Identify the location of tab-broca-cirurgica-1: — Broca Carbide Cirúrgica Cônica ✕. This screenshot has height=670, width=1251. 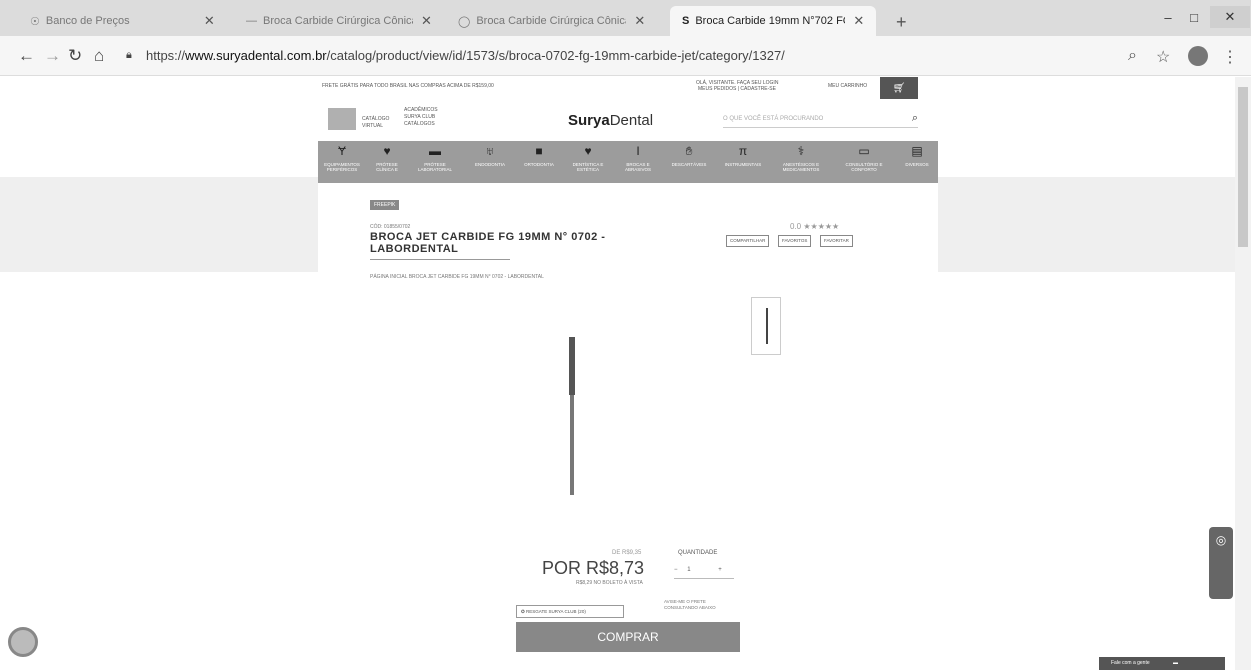
(339, 21).